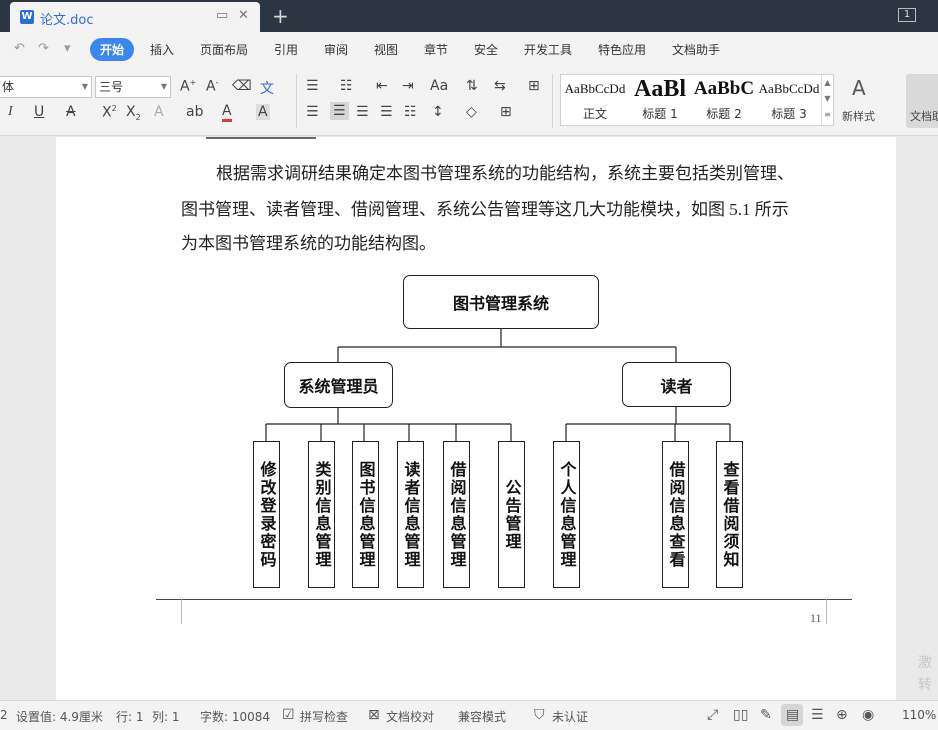 Image resolution: width=938 pixels, height=730 pixels. Describe the element at coordinates (724, 100) in the screenshot. I see `style-heading-2: AaBbC 标题 2` at that location.